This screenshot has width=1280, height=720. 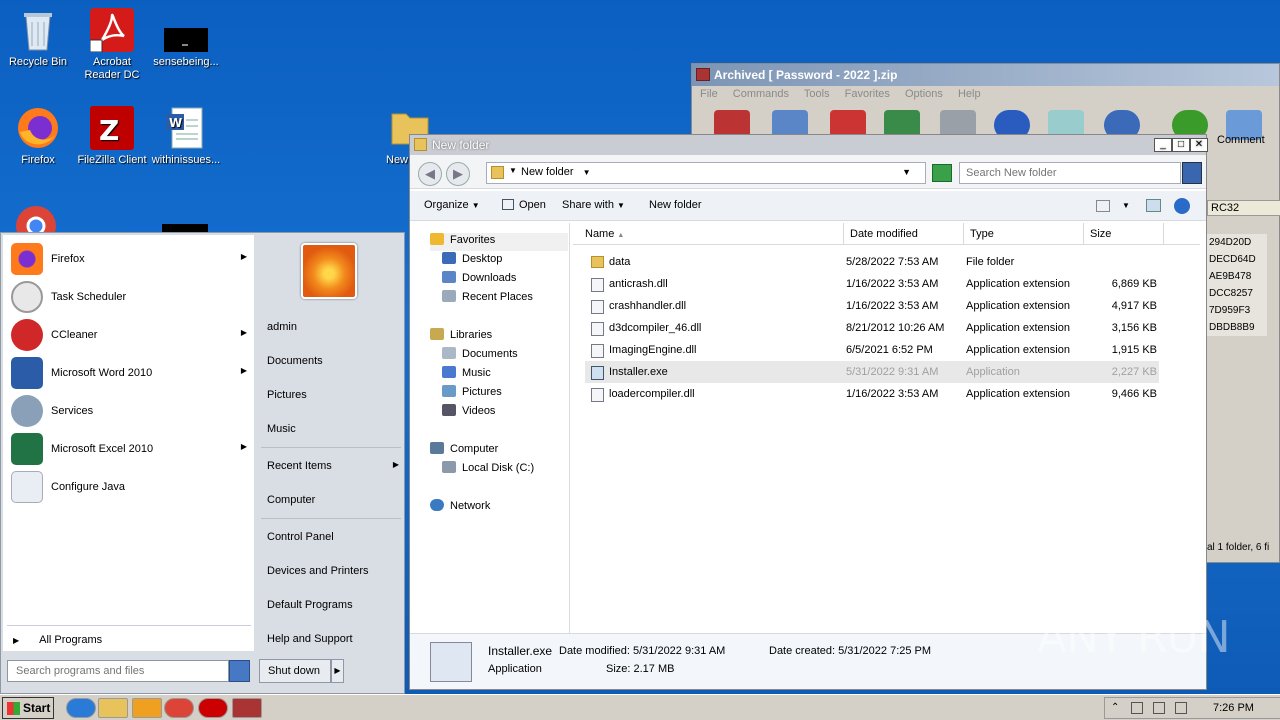 What do you see at coordinates (291, 500) in the screenshot?
I see `start-link-computer: Computer` at bounding box center [291, 500].